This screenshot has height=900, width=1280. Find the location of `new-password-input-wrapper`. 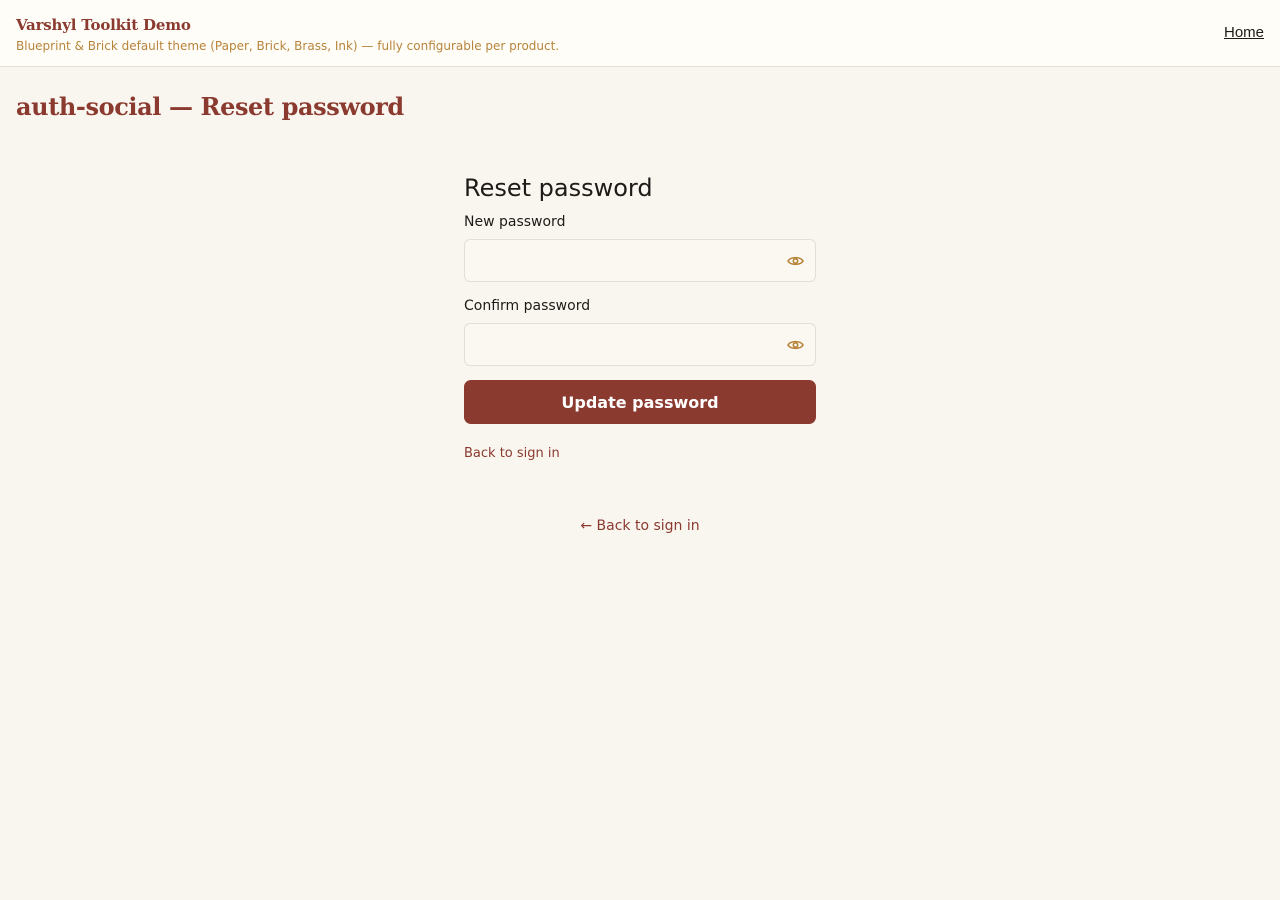

new-password-input-wrapper is located at coordinates (640, 260).